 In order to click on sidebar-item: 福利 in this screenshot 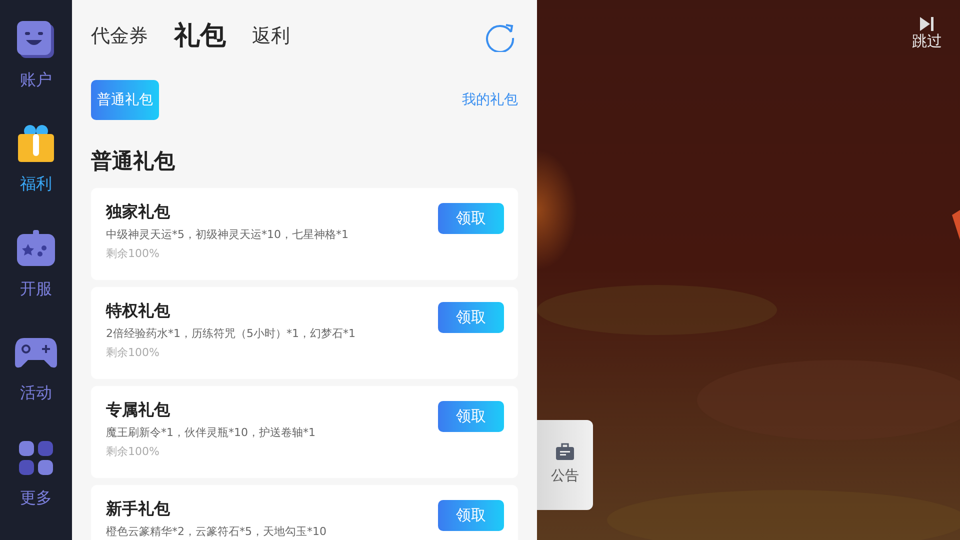, I will do `click(36, 174)`.